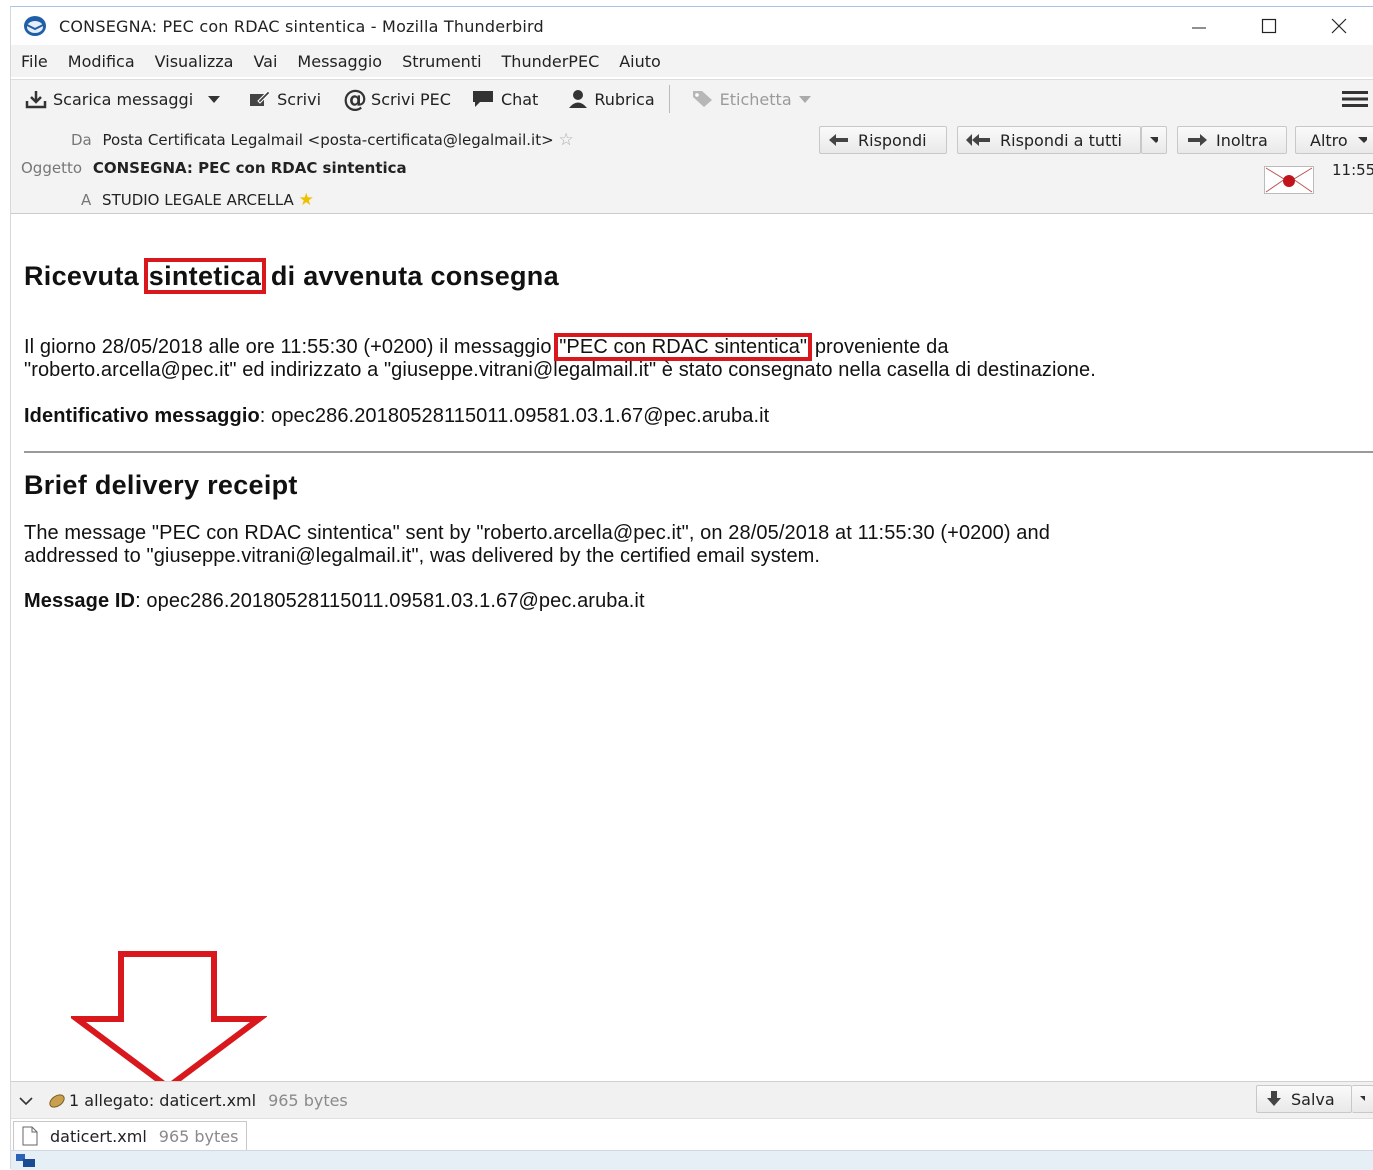 The height and width of the screenshot is (1170, 1373). Describe the element at coordinates (1329, 140) in the screenshot. I see `more-label: Altro` at that location.